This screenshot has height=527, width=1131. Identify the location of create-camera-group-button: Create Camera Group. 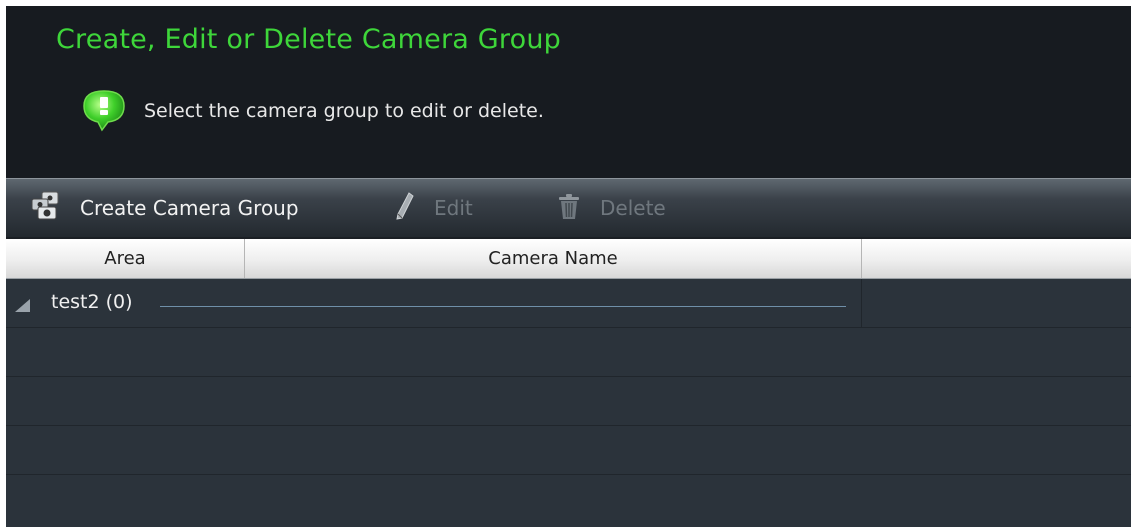
(163, 208).